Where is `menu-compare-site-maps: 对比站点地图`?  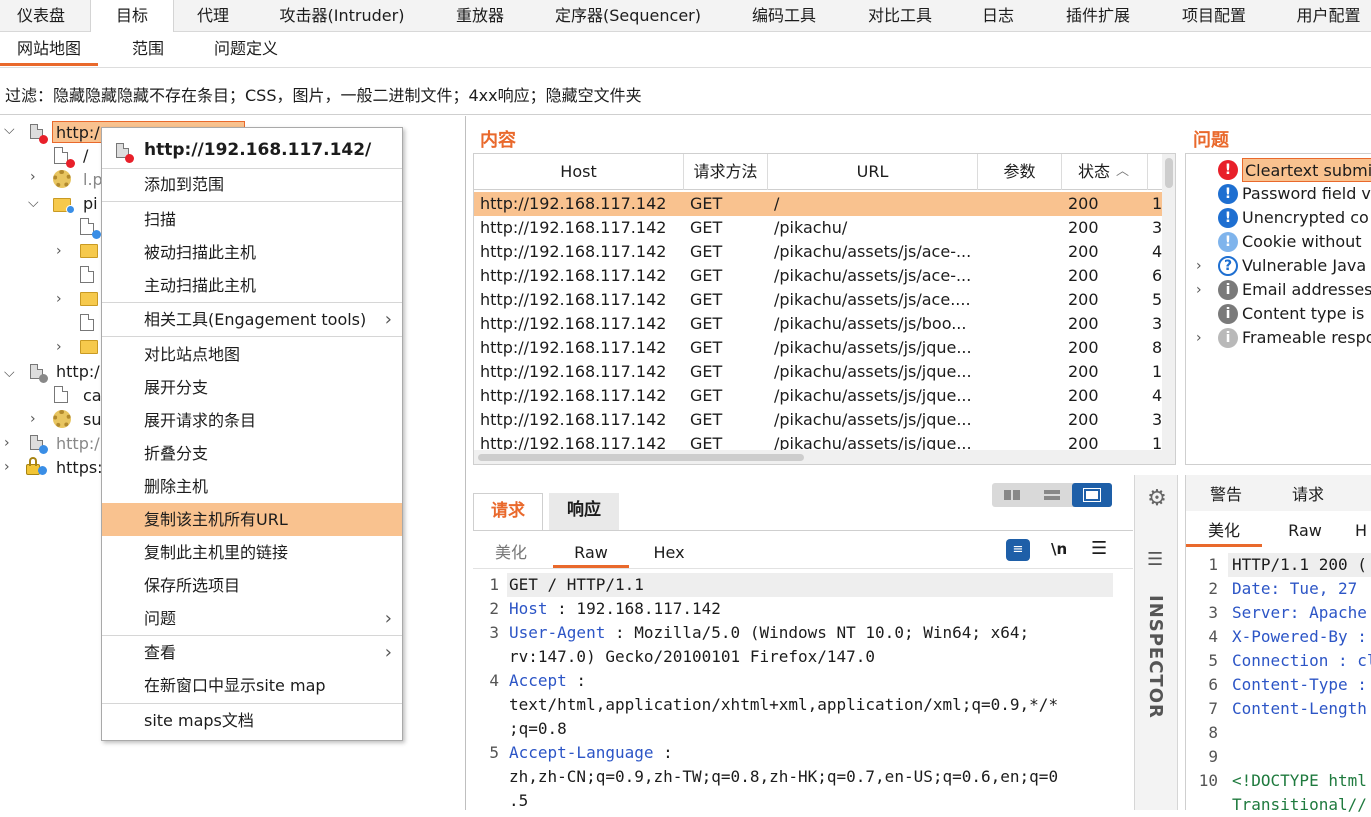
menu-compare-site-maps: 对比站点地图 is located at coordinates (252, 354).